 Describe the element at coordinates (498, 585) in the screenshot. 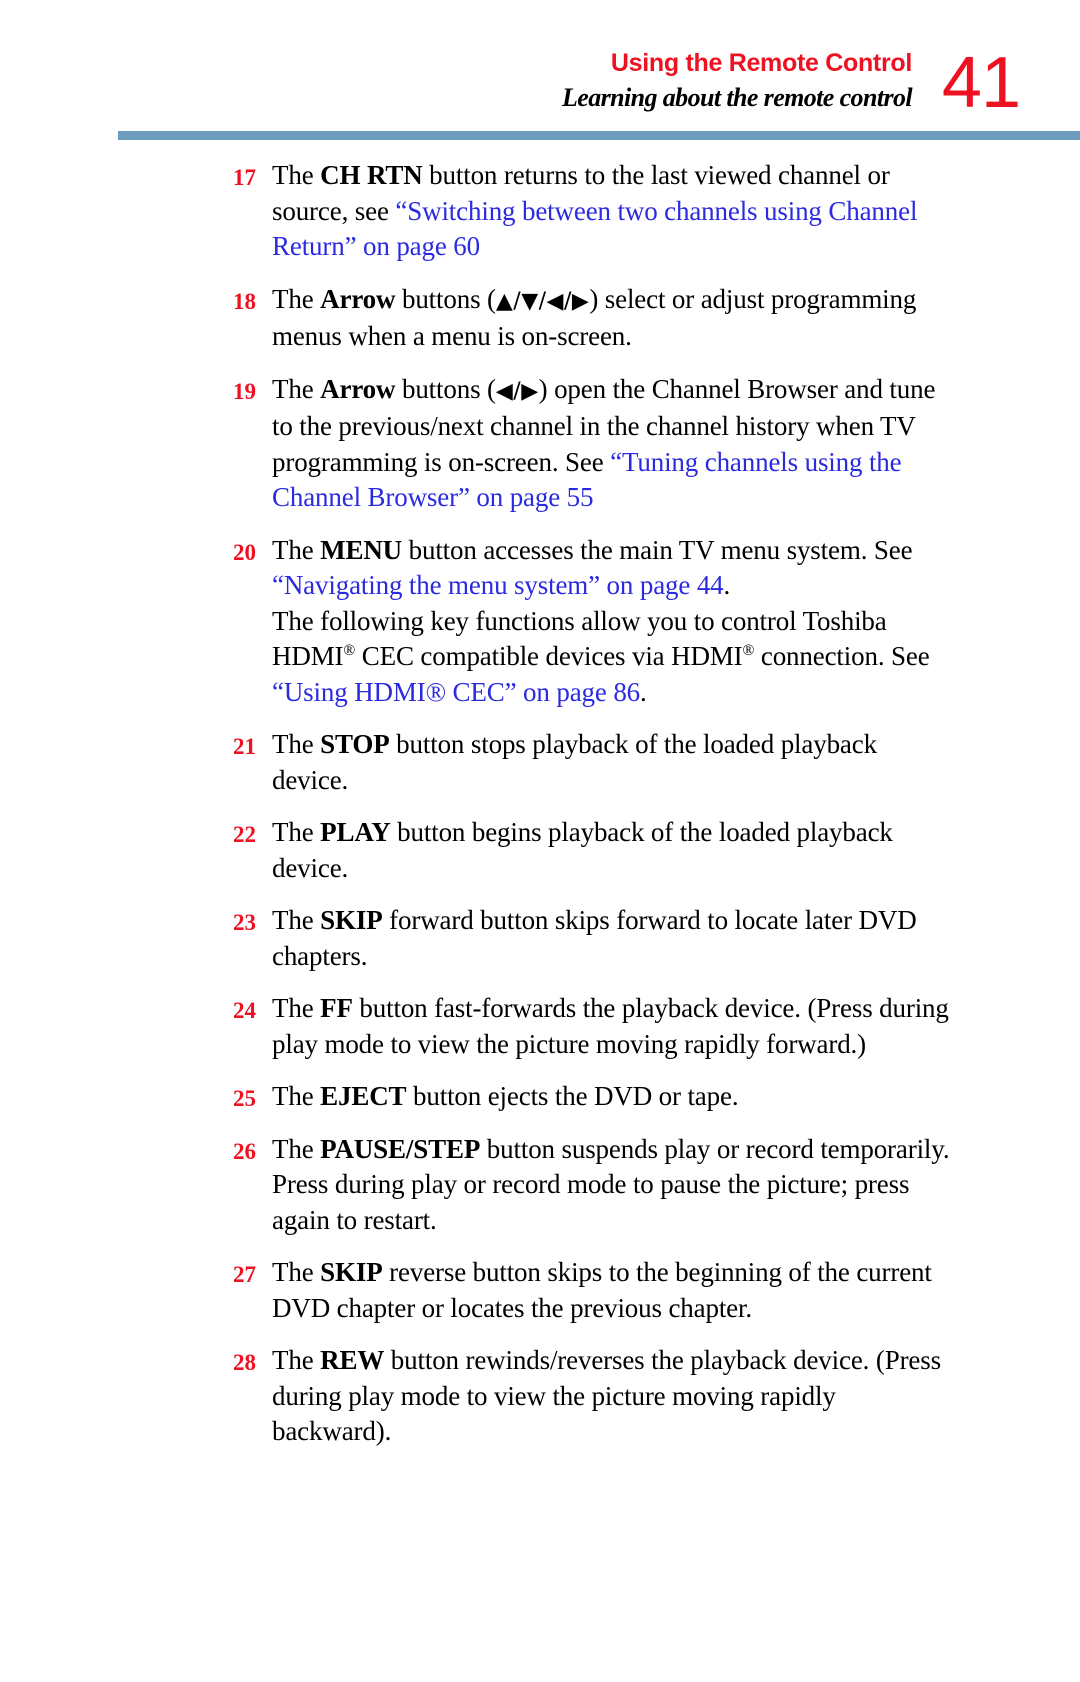

I see `cross-reference-link: “Navigating the menu system” on page 44` at that location.